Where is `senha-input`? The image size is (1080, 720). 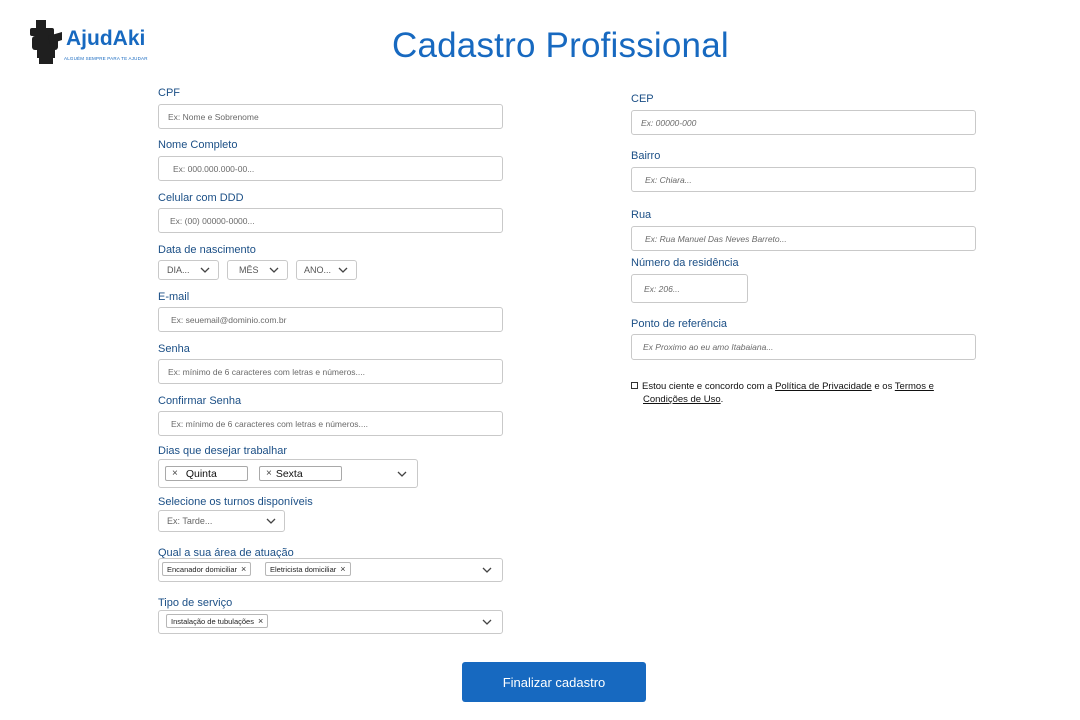
senha-input is located at coordinates (330, 371).